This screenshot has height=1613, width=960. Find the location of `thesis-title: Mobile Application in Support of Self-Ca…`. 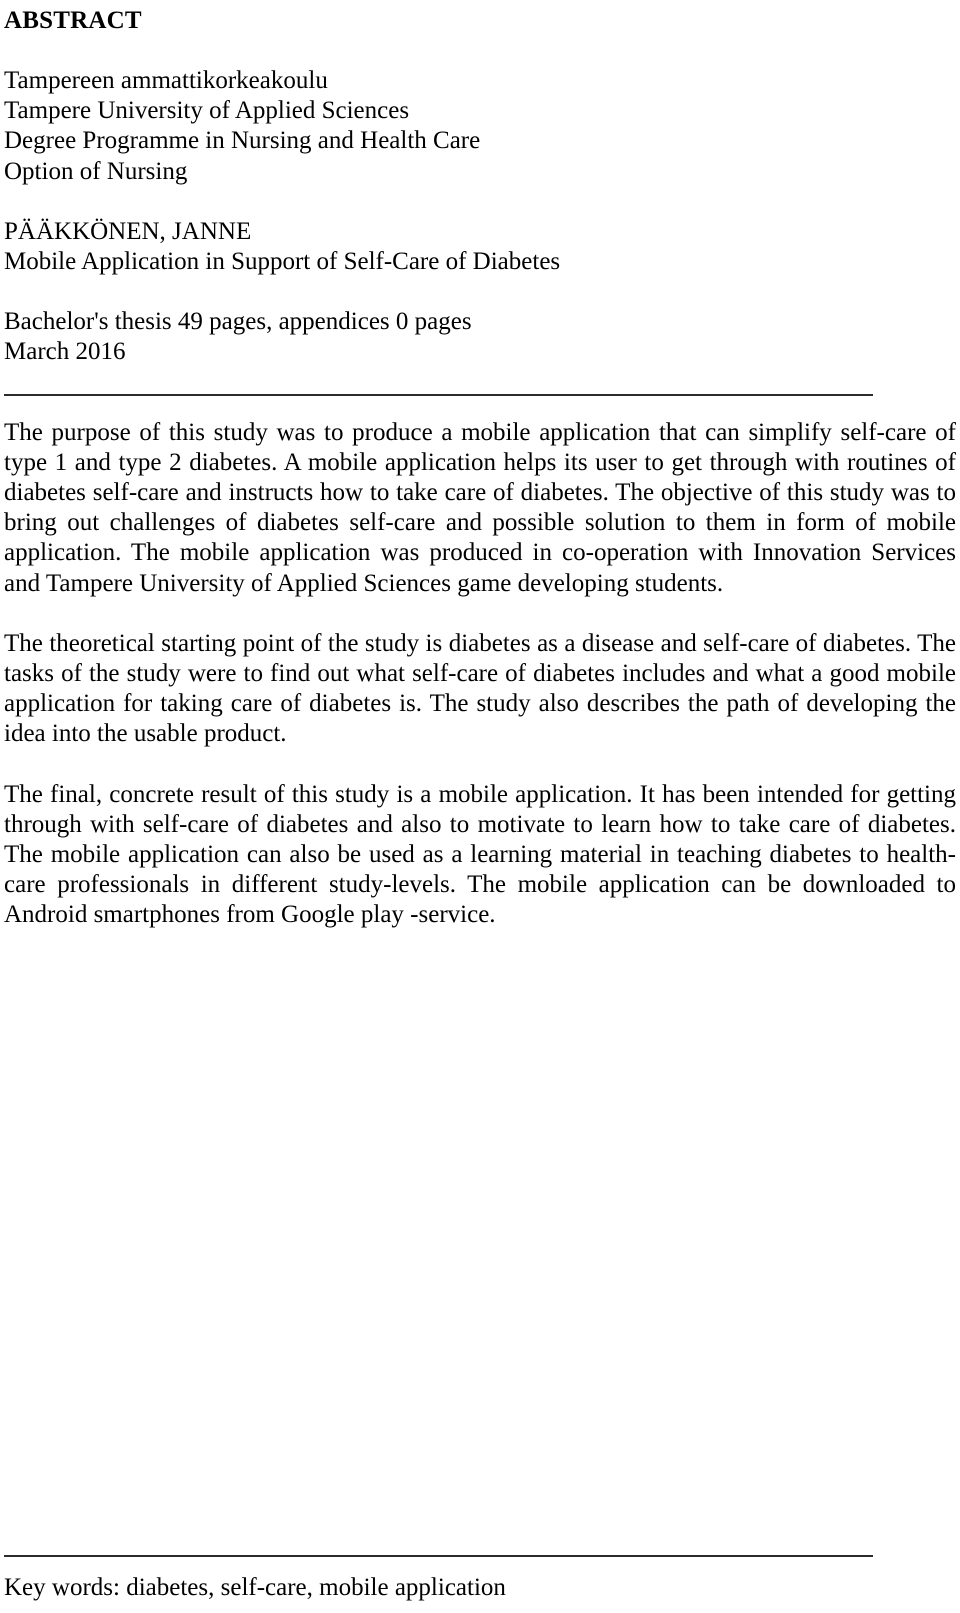

thesis-title: Mobile Application in Support of Self-Ca… is located at coordinates (282, 262).